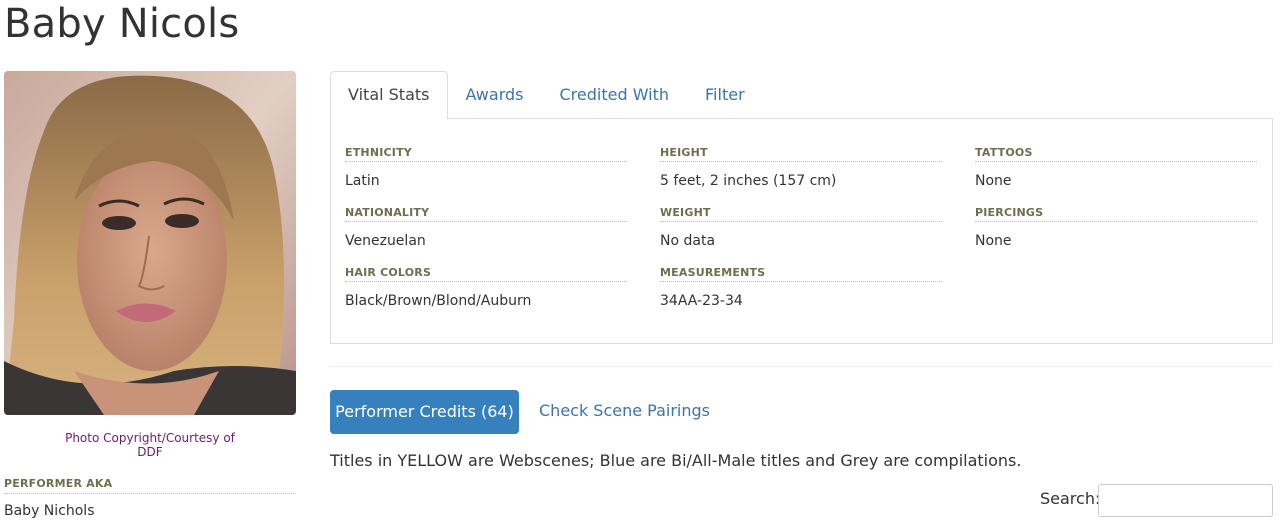 Image resolution: width=1280 pixels, height=521 pixels. Describe the element at coordinates (701, 301) in the screenshot. I see `stat-value: 34AA-23-34` at that location.